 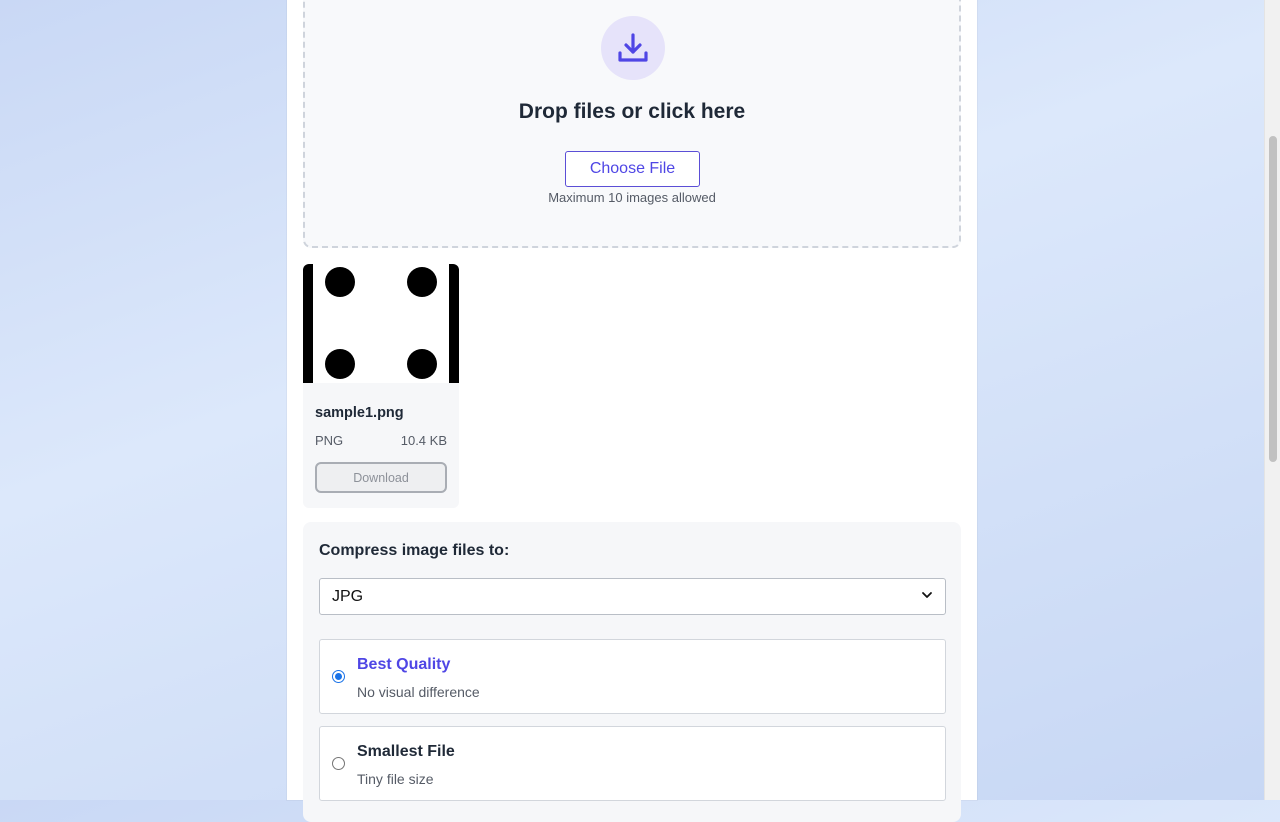 What do you see at coordinates (381, 477) in the screenshot?
I see `download-button: Download` at bounding box center [381, 477].